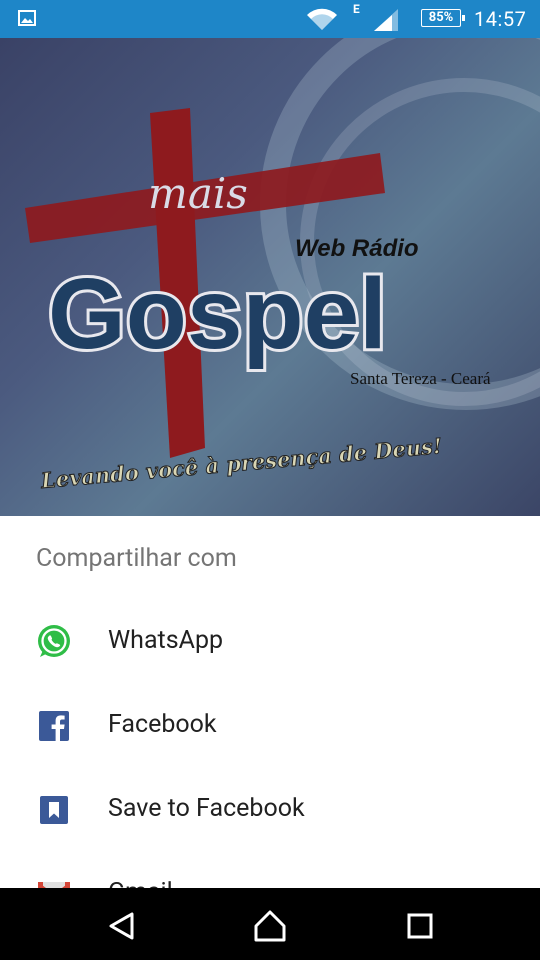 The height and width of the screenshot is (960, 540). I want to click on share-option-label: WhatsApp, so click(166, 640).